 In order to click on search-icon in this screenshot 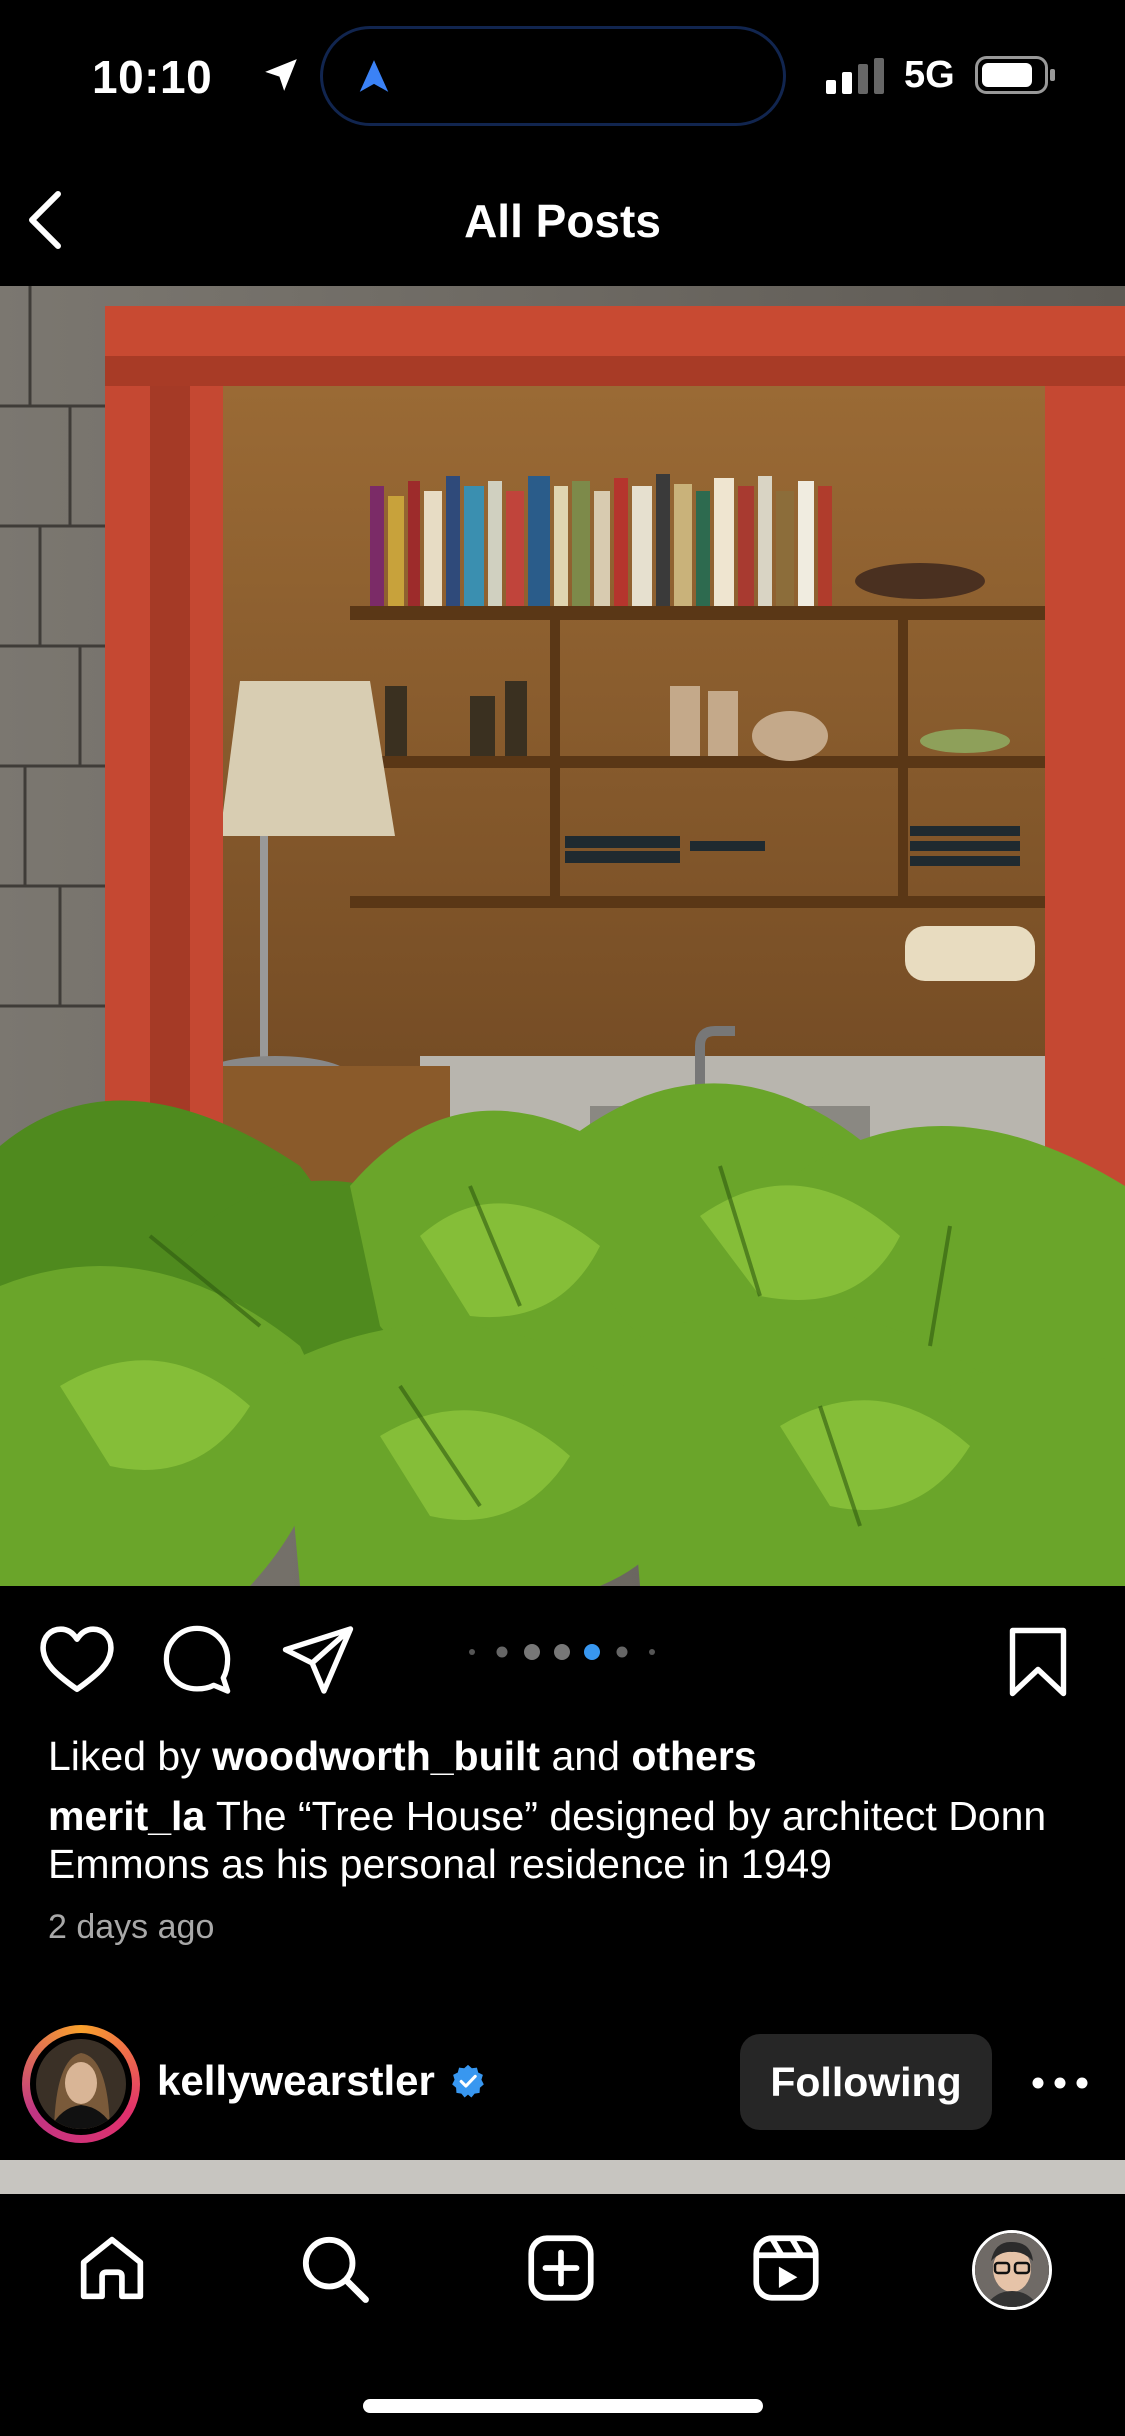, I will do `click(335, 2269)`.